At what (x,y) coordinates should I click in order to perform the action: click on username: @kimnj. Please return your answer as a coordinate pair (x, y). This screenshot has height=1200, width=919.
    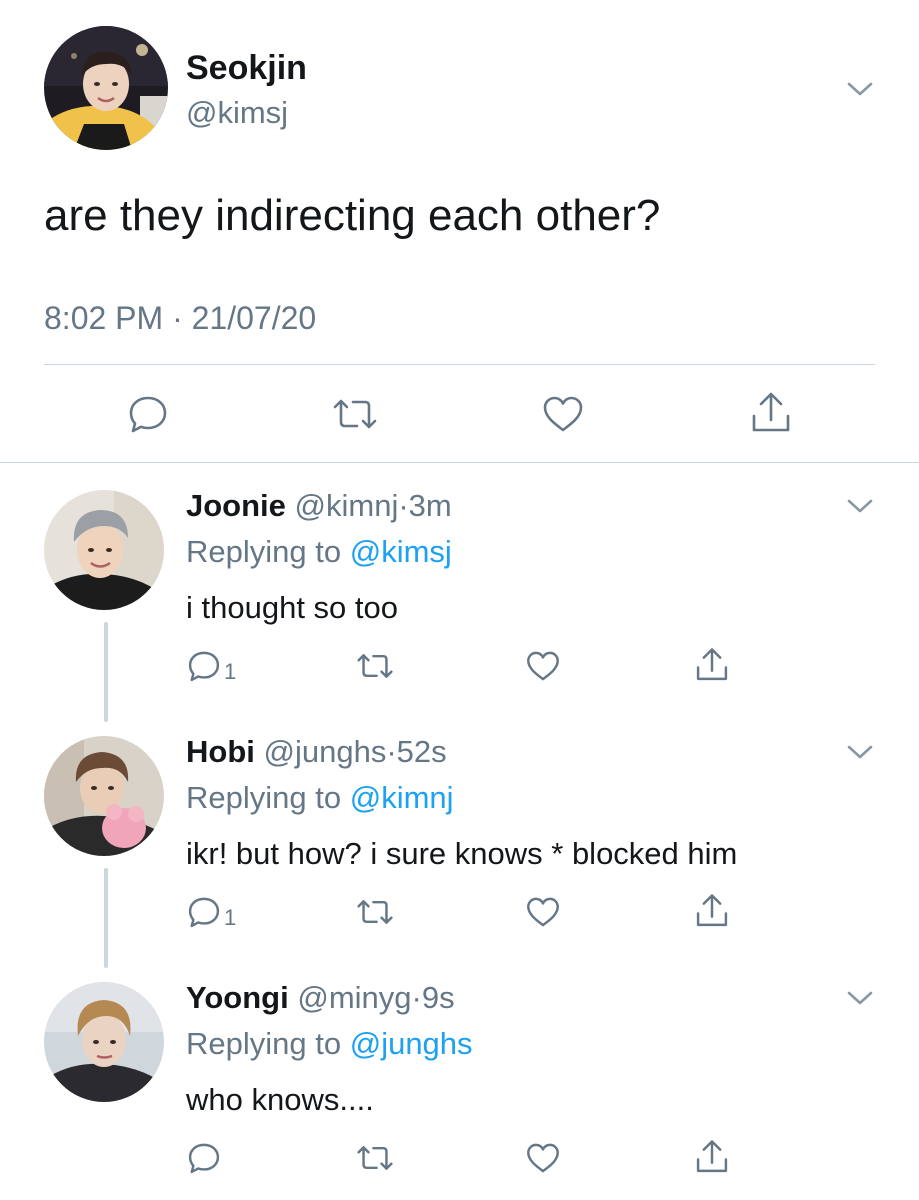
    Looking at the image, I should click on (347, 505).